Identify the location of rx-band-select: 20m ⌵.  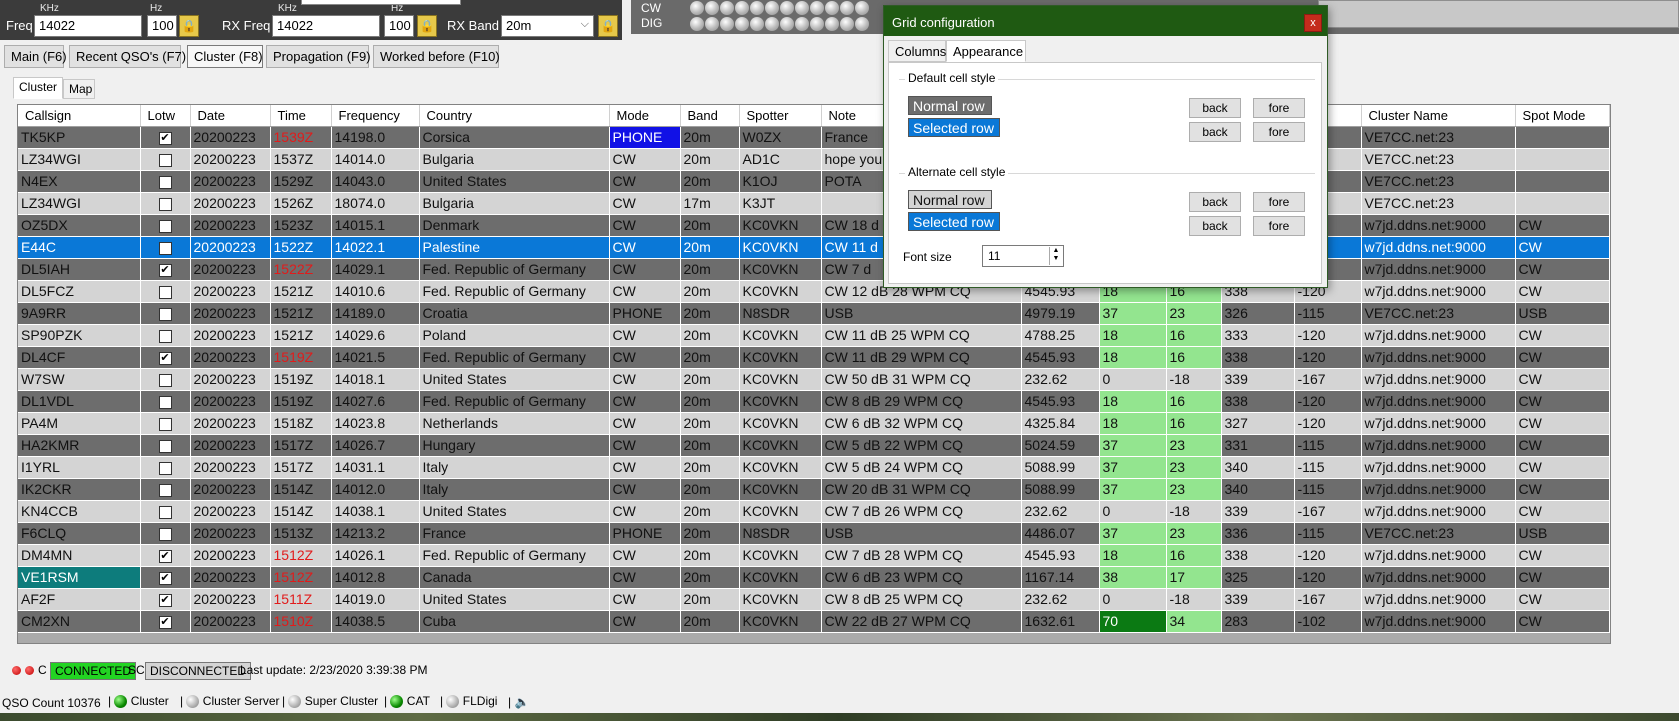
(547, 26).